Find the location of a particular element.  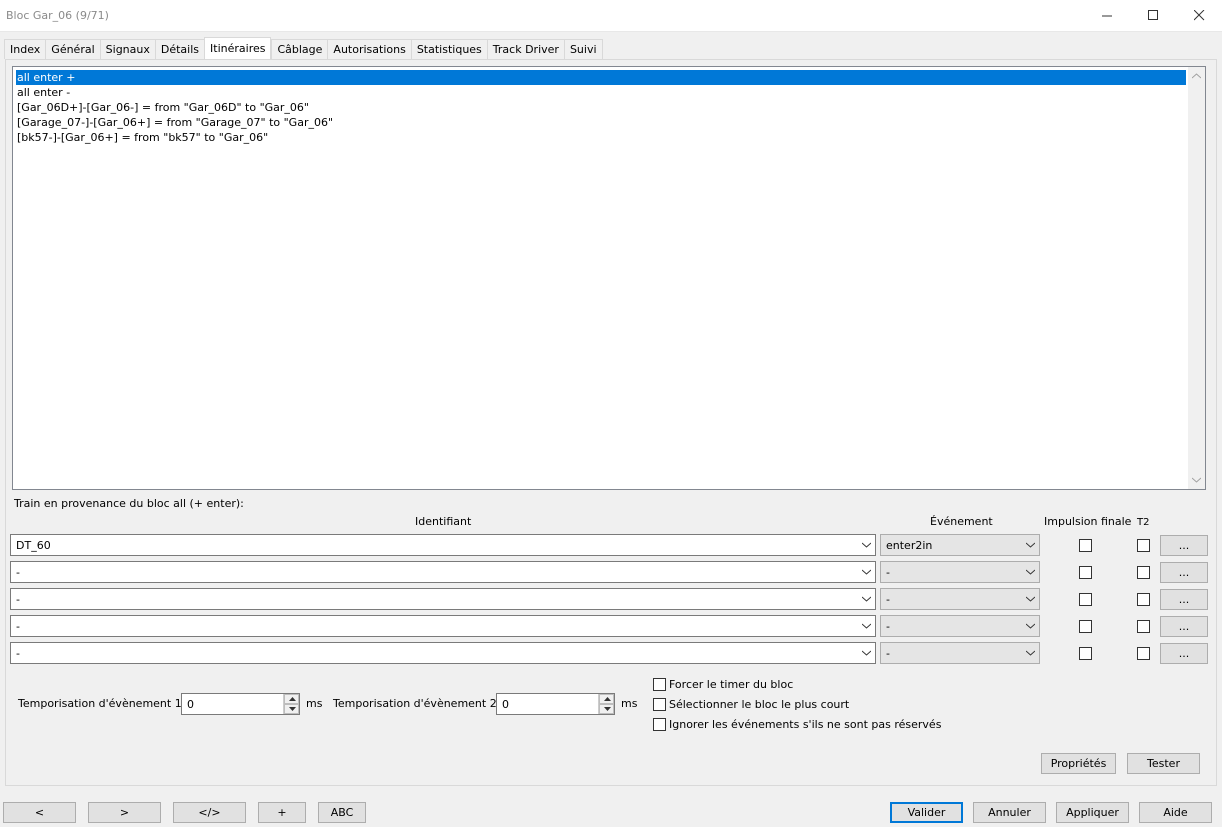

identifiant-combo: DT_60 is located at coordinates (443, 545).